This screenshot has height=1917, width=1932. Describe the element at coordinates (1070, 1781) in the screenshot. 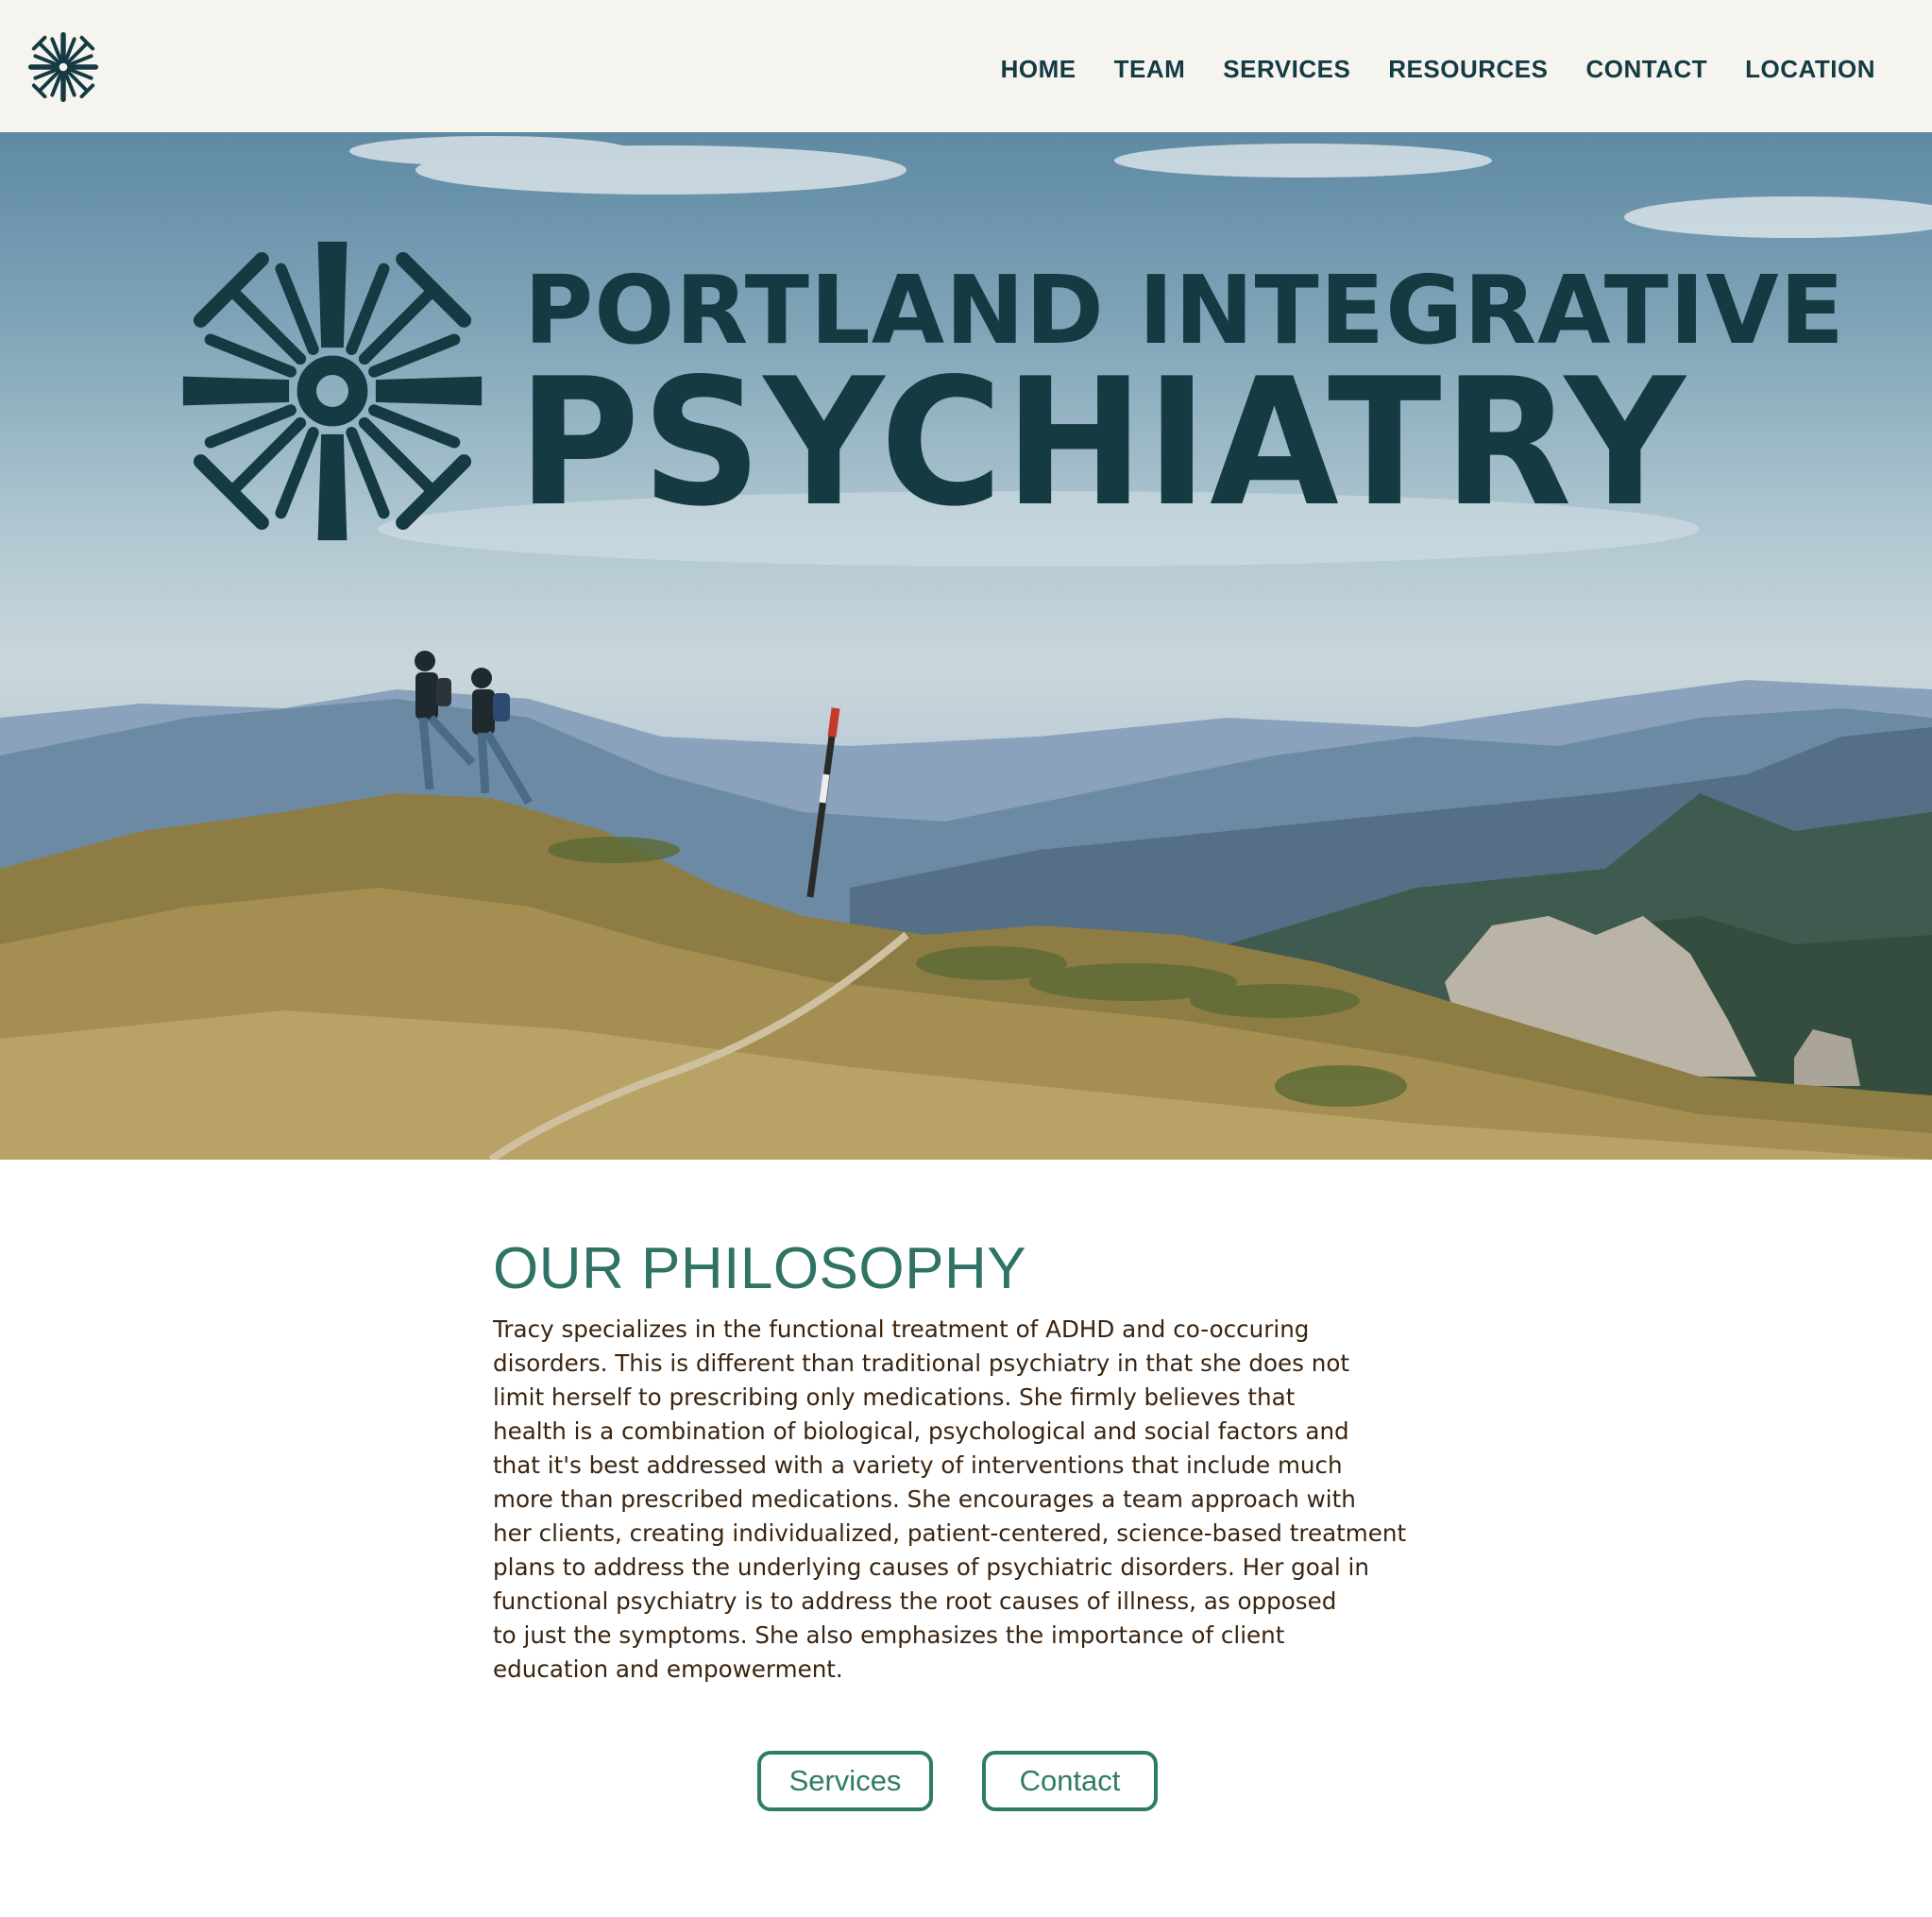

I see `contact-button: Contact` at that location.